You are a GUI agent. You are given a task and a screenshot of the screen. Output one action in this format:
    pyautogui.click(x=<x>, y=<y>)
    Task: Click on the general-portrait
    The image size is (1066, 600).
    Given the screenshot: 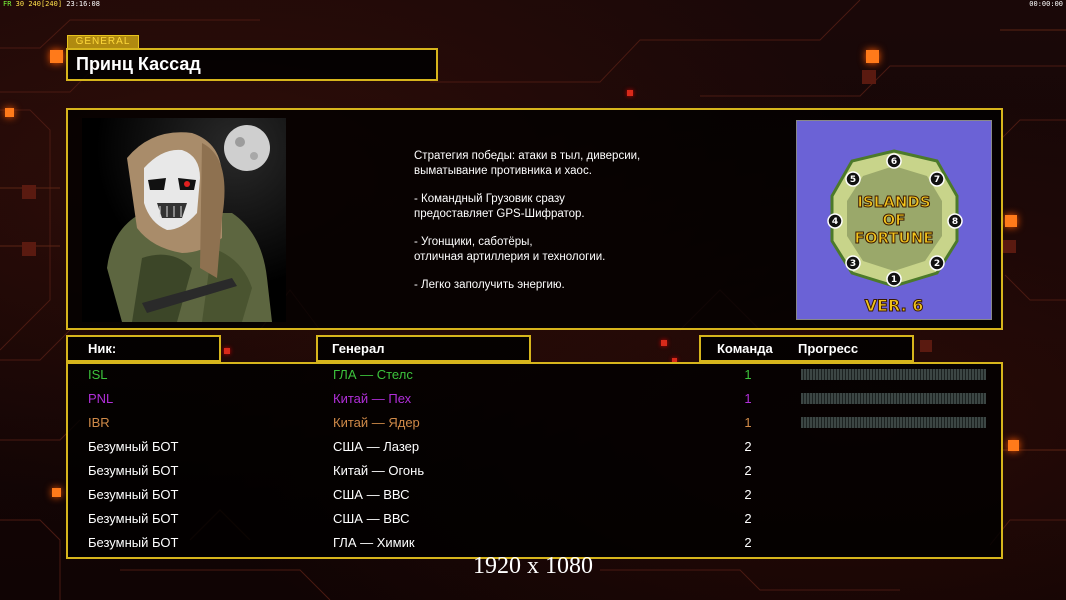 What is the action you would take?
    pyautogui.click(x=184, y=220)
    